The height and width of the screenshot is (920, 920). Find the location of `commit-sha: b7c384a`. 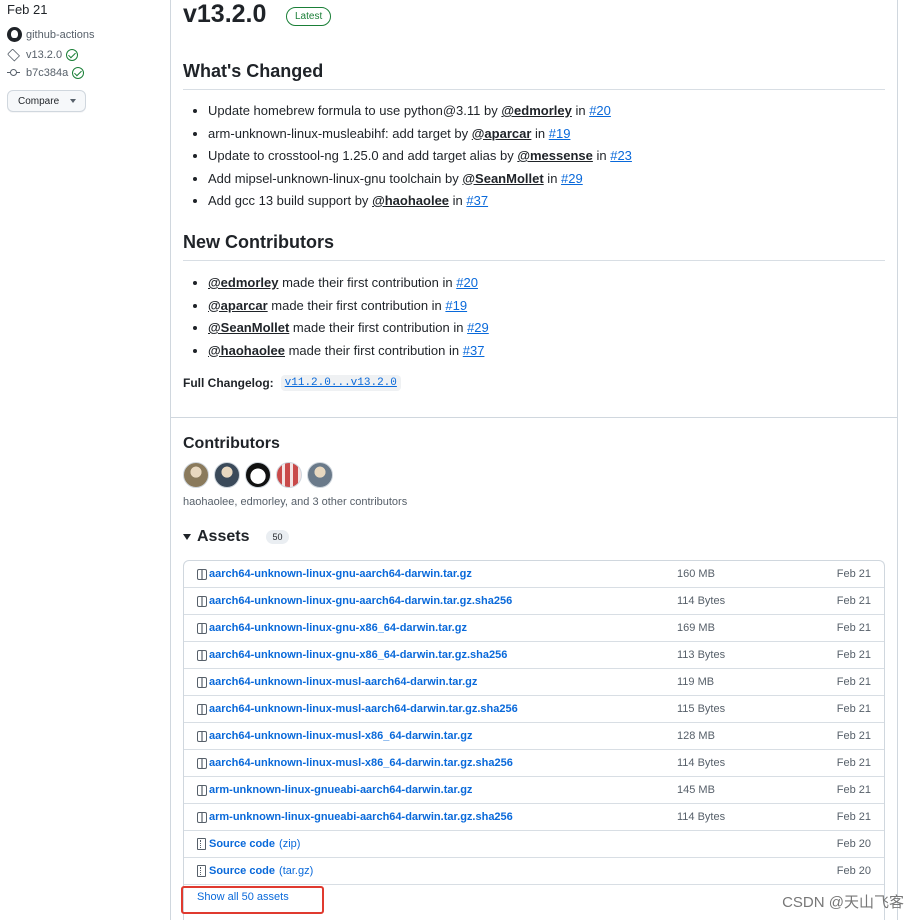

commit-sha: b7c384a is located at coordinates (47, 73).